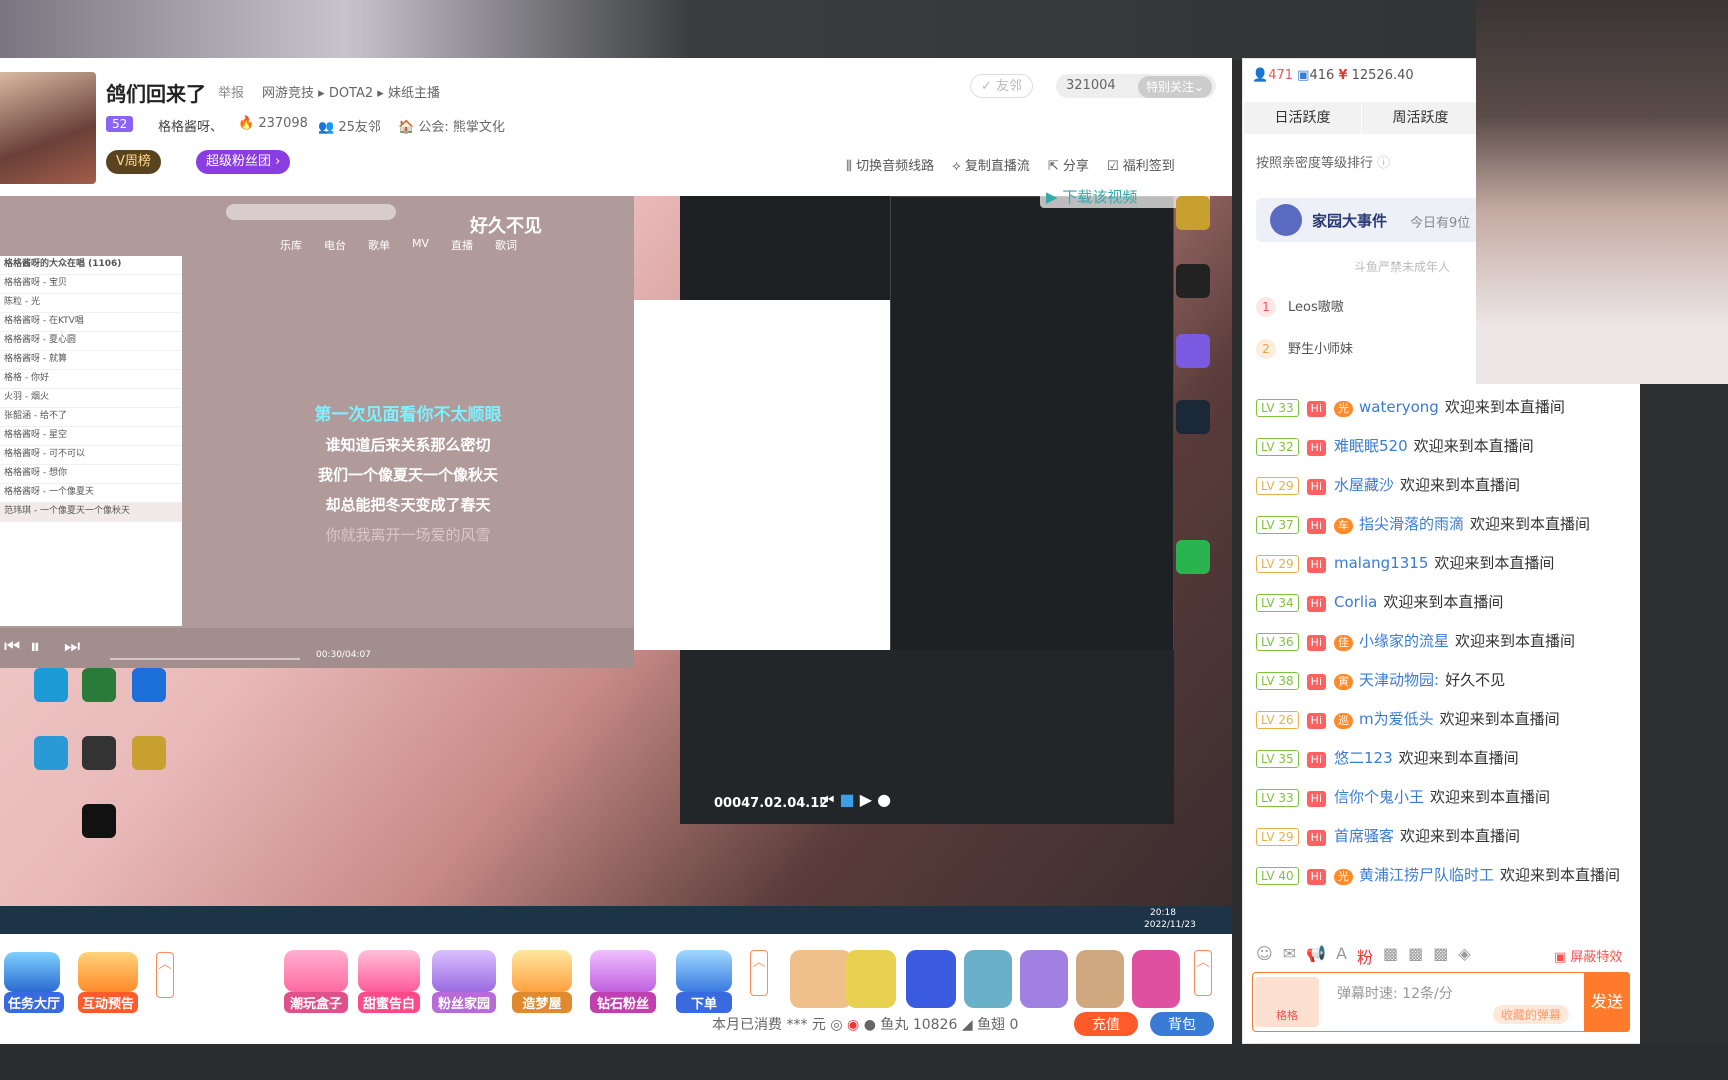  What do you see at coordinates (542, 981) in the screenshot?
I see `gift-item: 造梦屋` at bounding box center [542, 981].